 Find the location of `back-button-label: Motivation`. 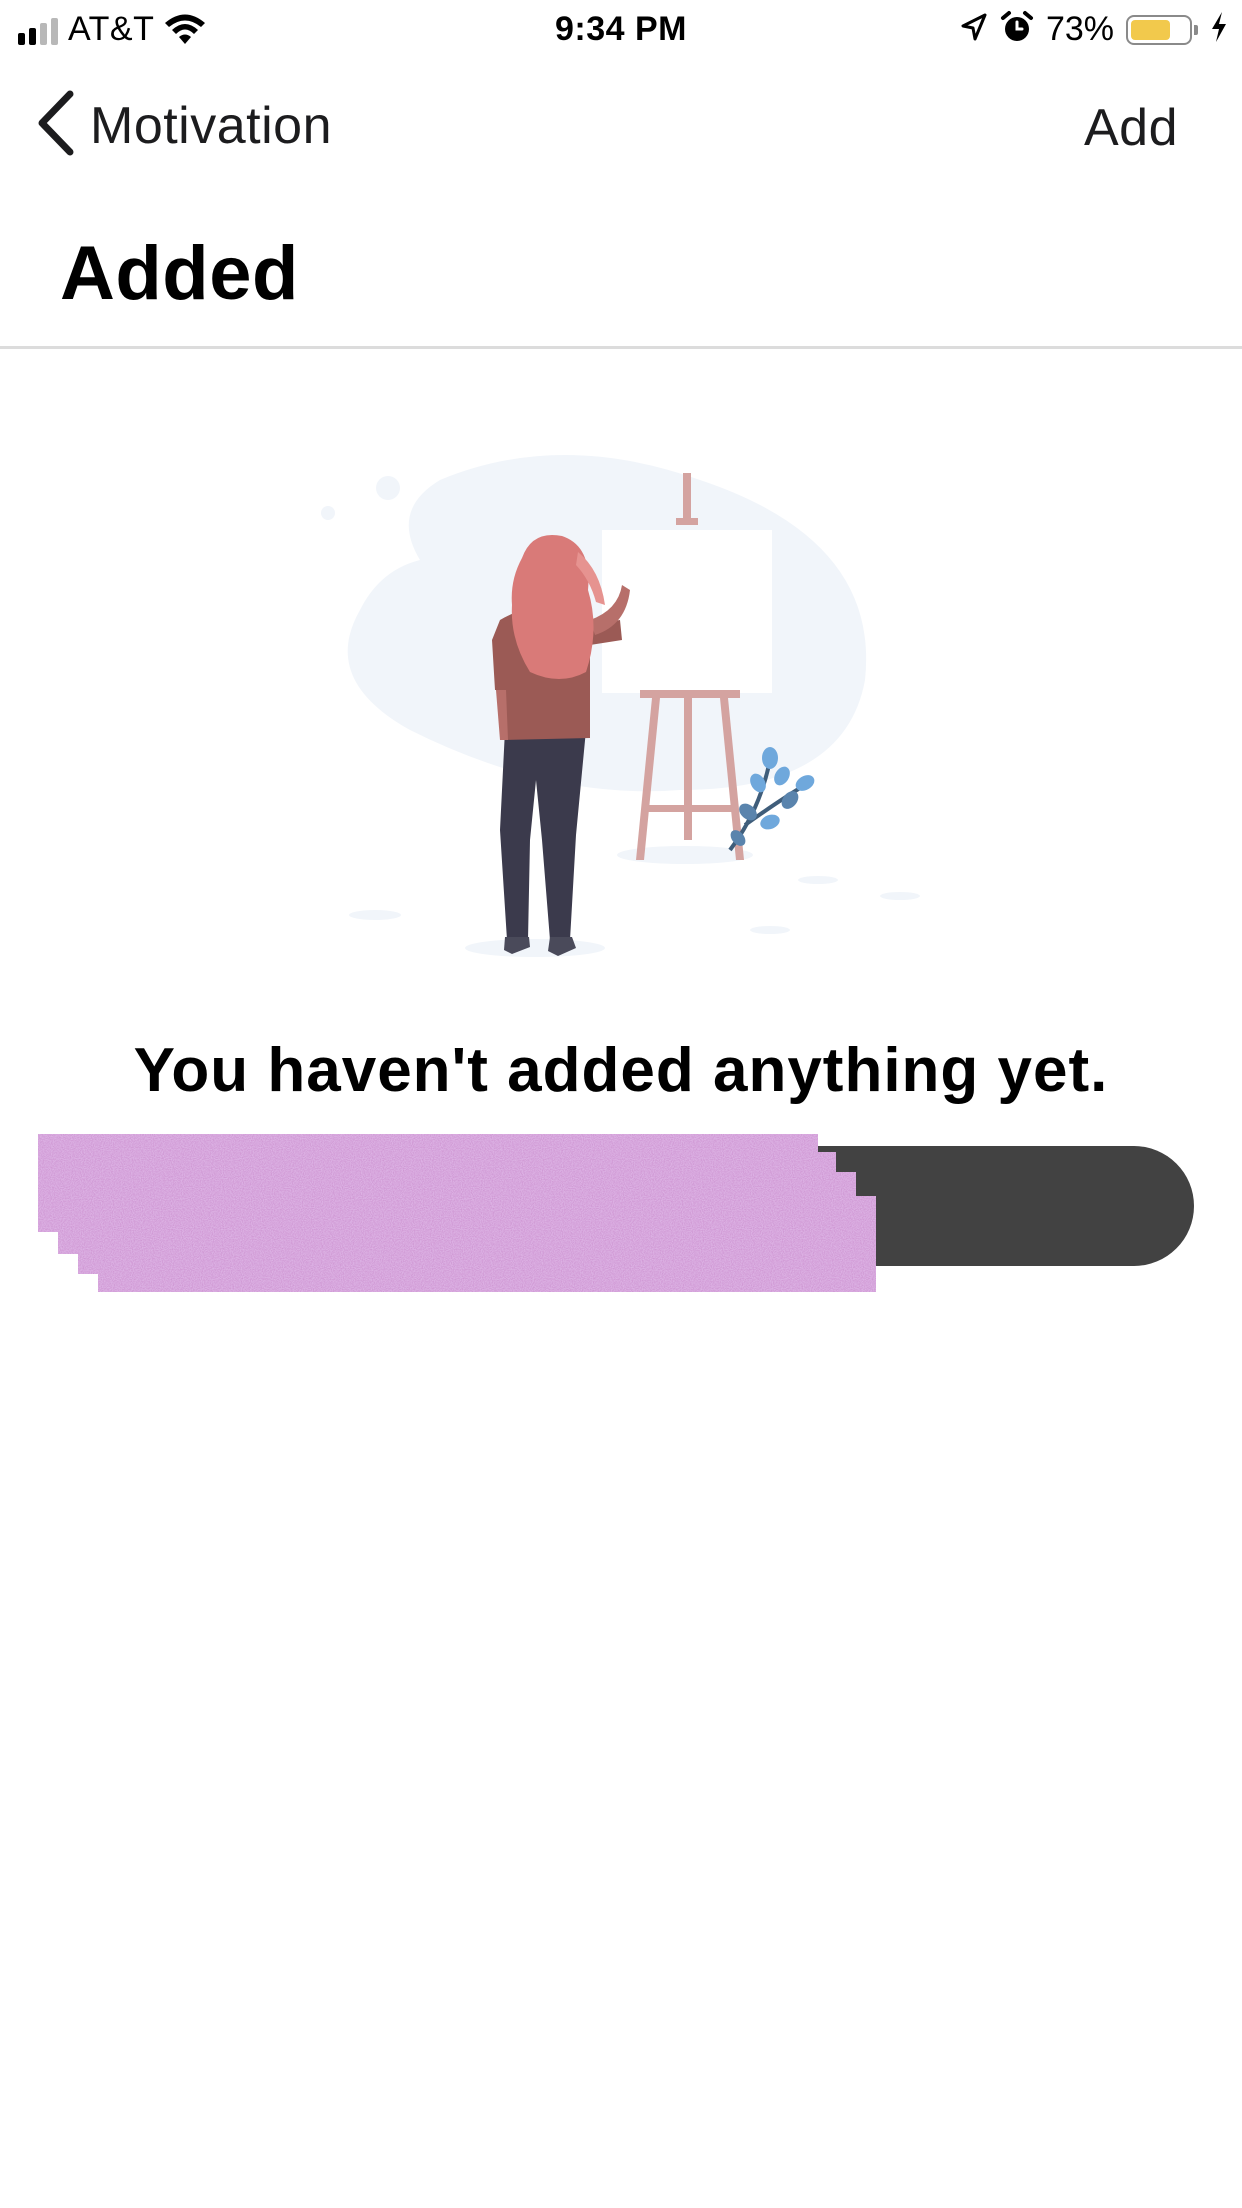

back-button-label: Motivation is located at coordinates (211, 125).